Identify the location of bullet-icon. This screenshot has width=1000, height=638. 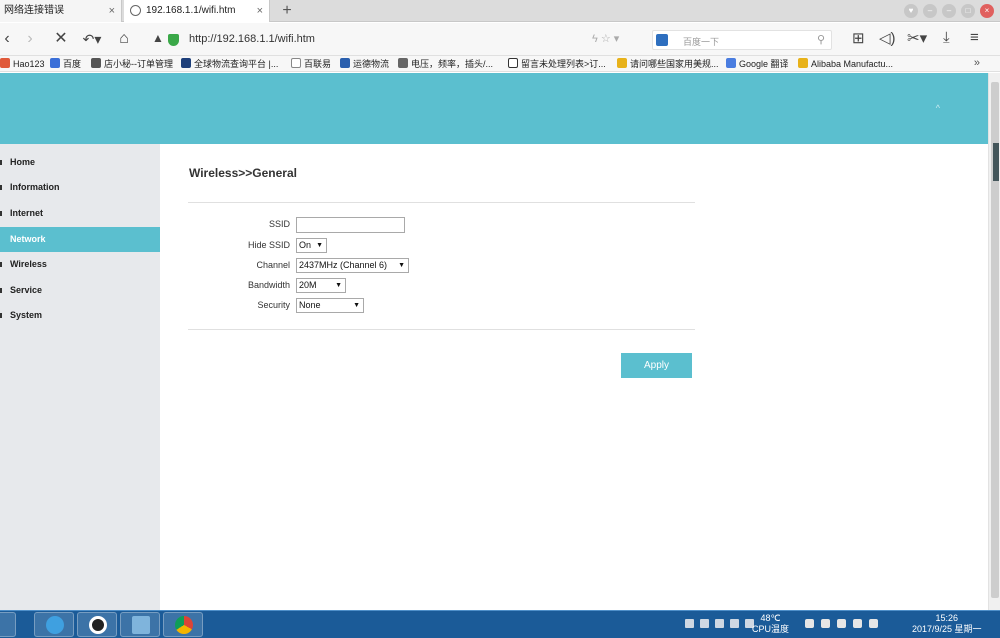
(1, 162).